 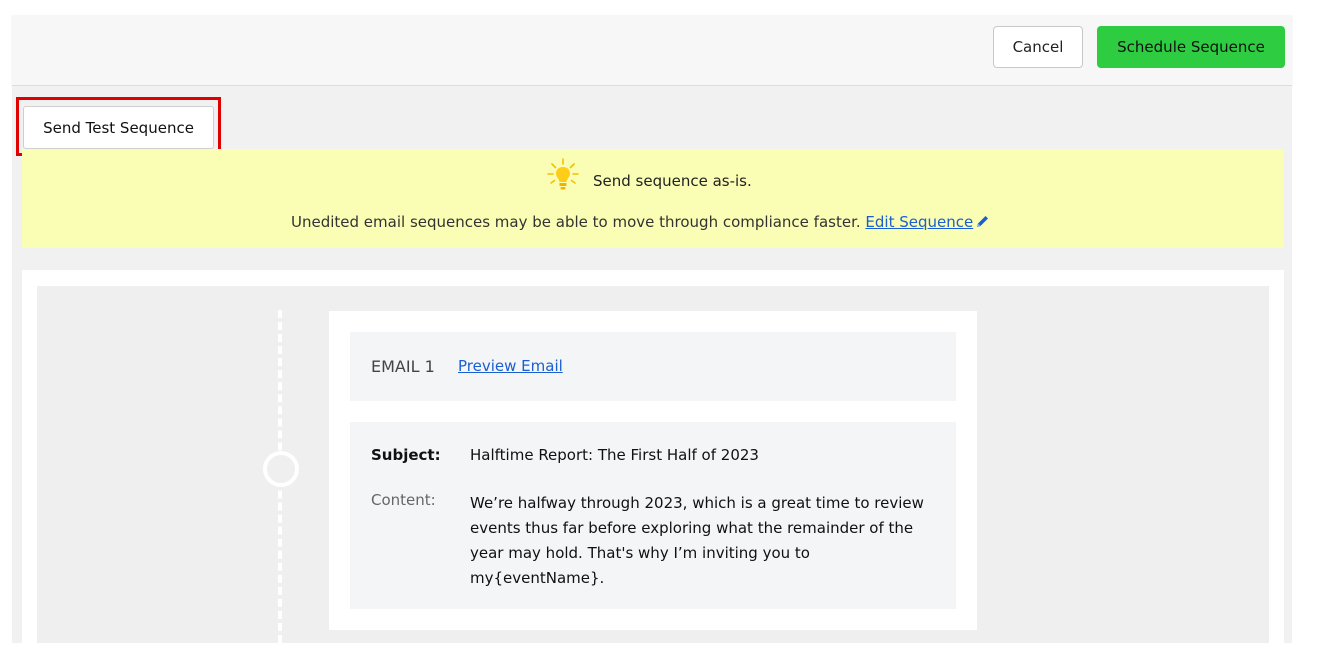 I want to click on send-test-sequence-button: Send Test Sequence, so click(x=118, y=127).